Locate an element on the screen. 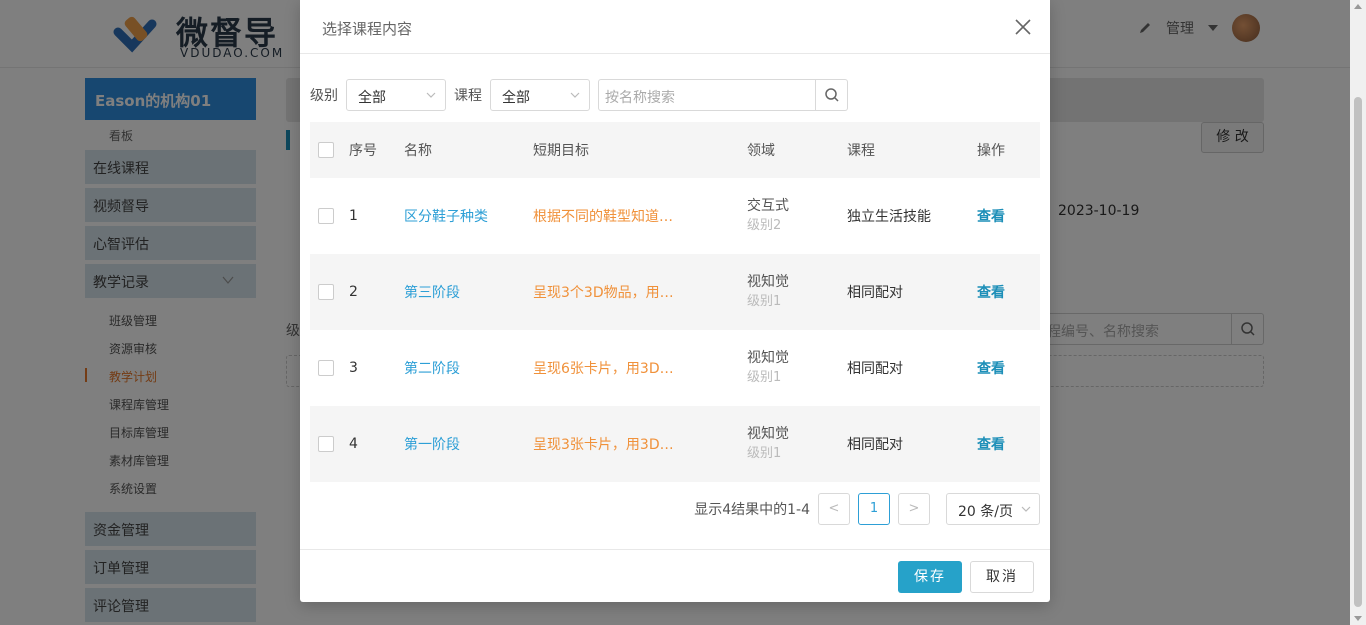  filter-row: 级别 全部 课程 全部 按名称搜索 is located at coordinates (579, 95).